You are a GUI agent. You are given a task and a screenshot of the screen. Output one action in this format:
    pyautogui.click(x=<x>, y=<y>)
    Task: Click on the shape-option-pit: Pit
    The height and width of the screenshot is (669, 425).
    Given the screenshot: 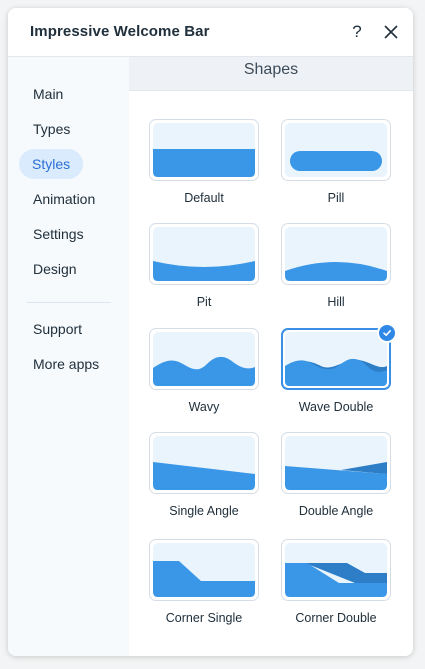 What is the action you would take?
    pyautogui.click(x=204, y=266)
    